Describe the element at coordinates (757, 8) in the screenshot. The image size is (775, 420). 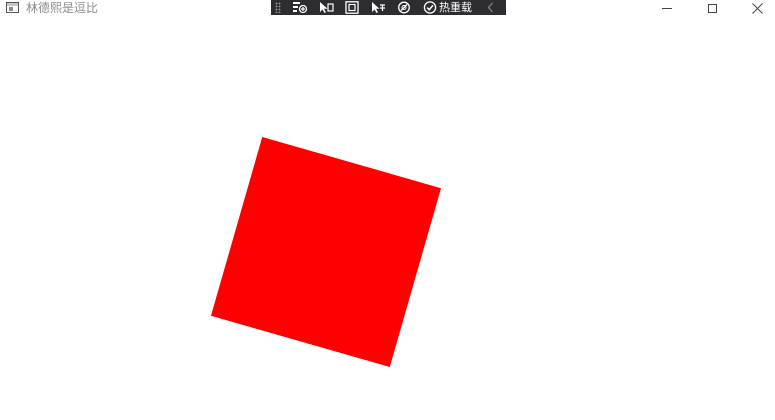
I see `close-icon` at that location.